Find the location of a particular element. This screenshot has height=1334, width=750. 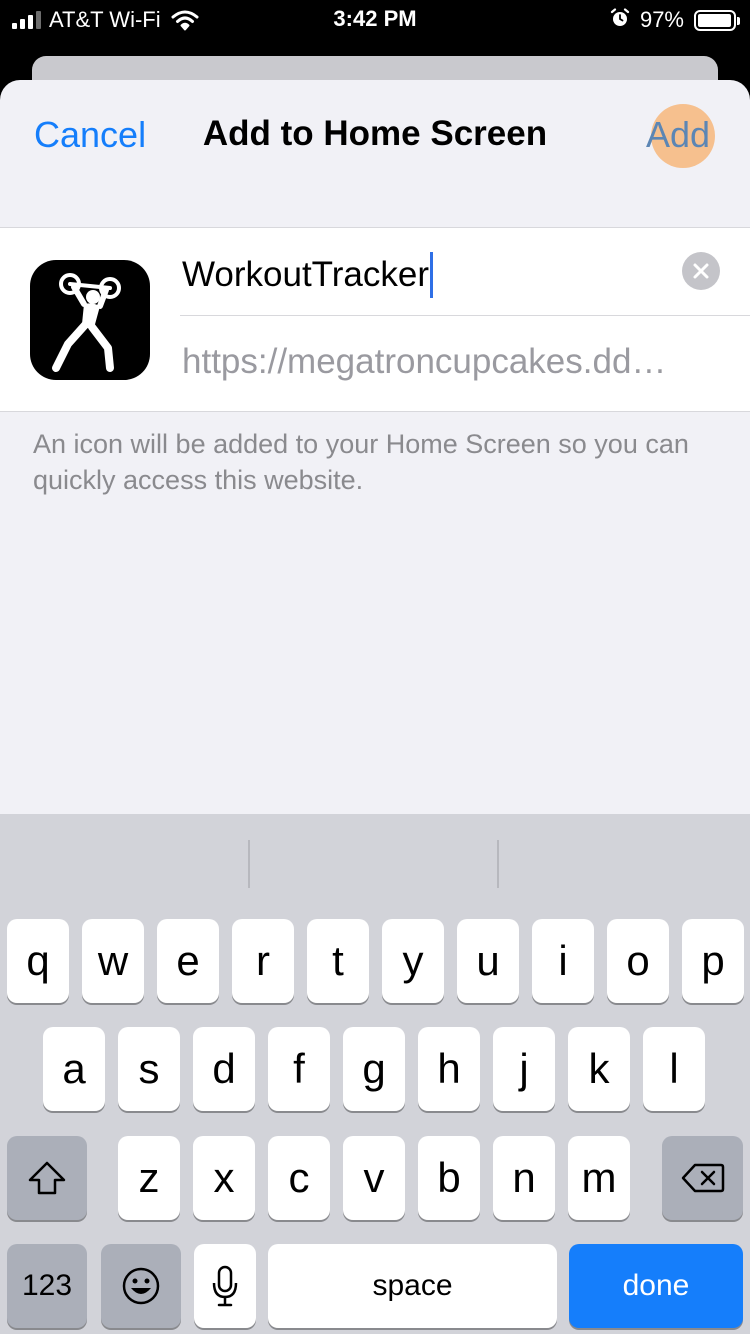

key-p: p is located at coordinates (713, 961).